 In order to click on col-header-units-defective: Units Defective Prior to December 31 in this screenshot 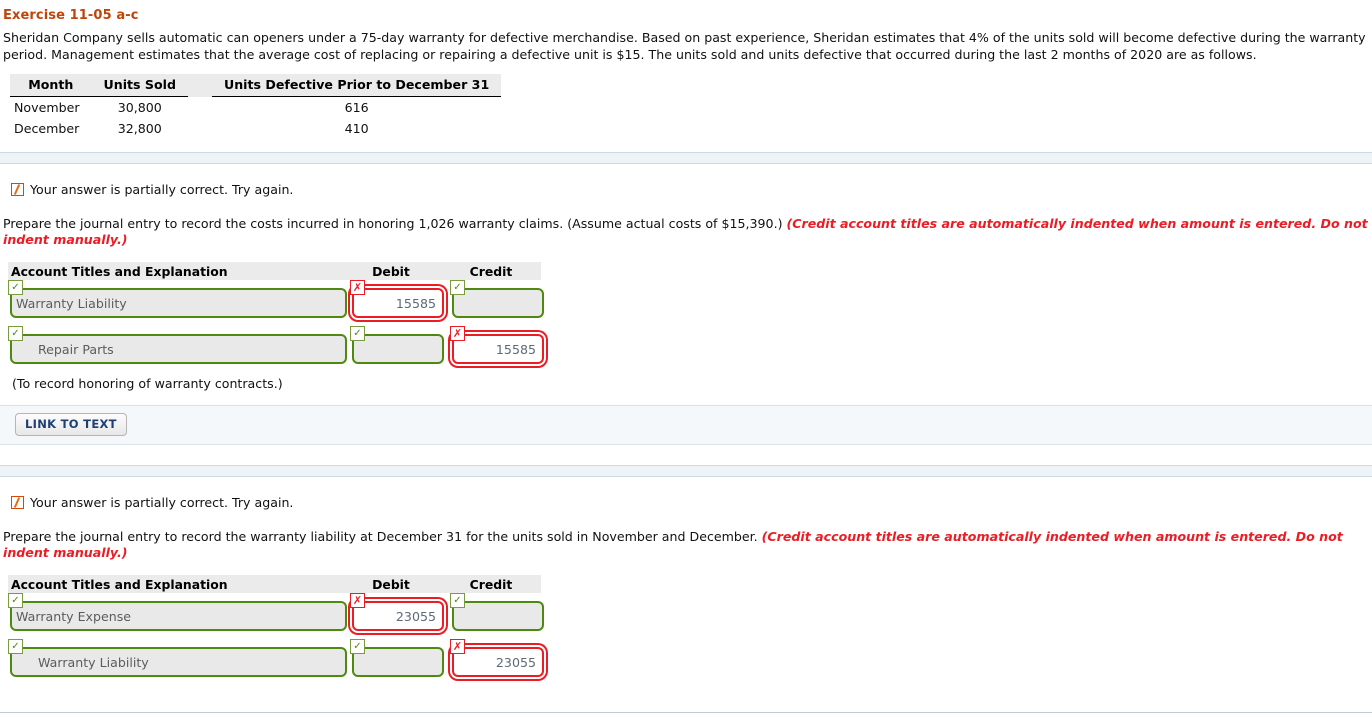, I will do `click(356, 85)`.